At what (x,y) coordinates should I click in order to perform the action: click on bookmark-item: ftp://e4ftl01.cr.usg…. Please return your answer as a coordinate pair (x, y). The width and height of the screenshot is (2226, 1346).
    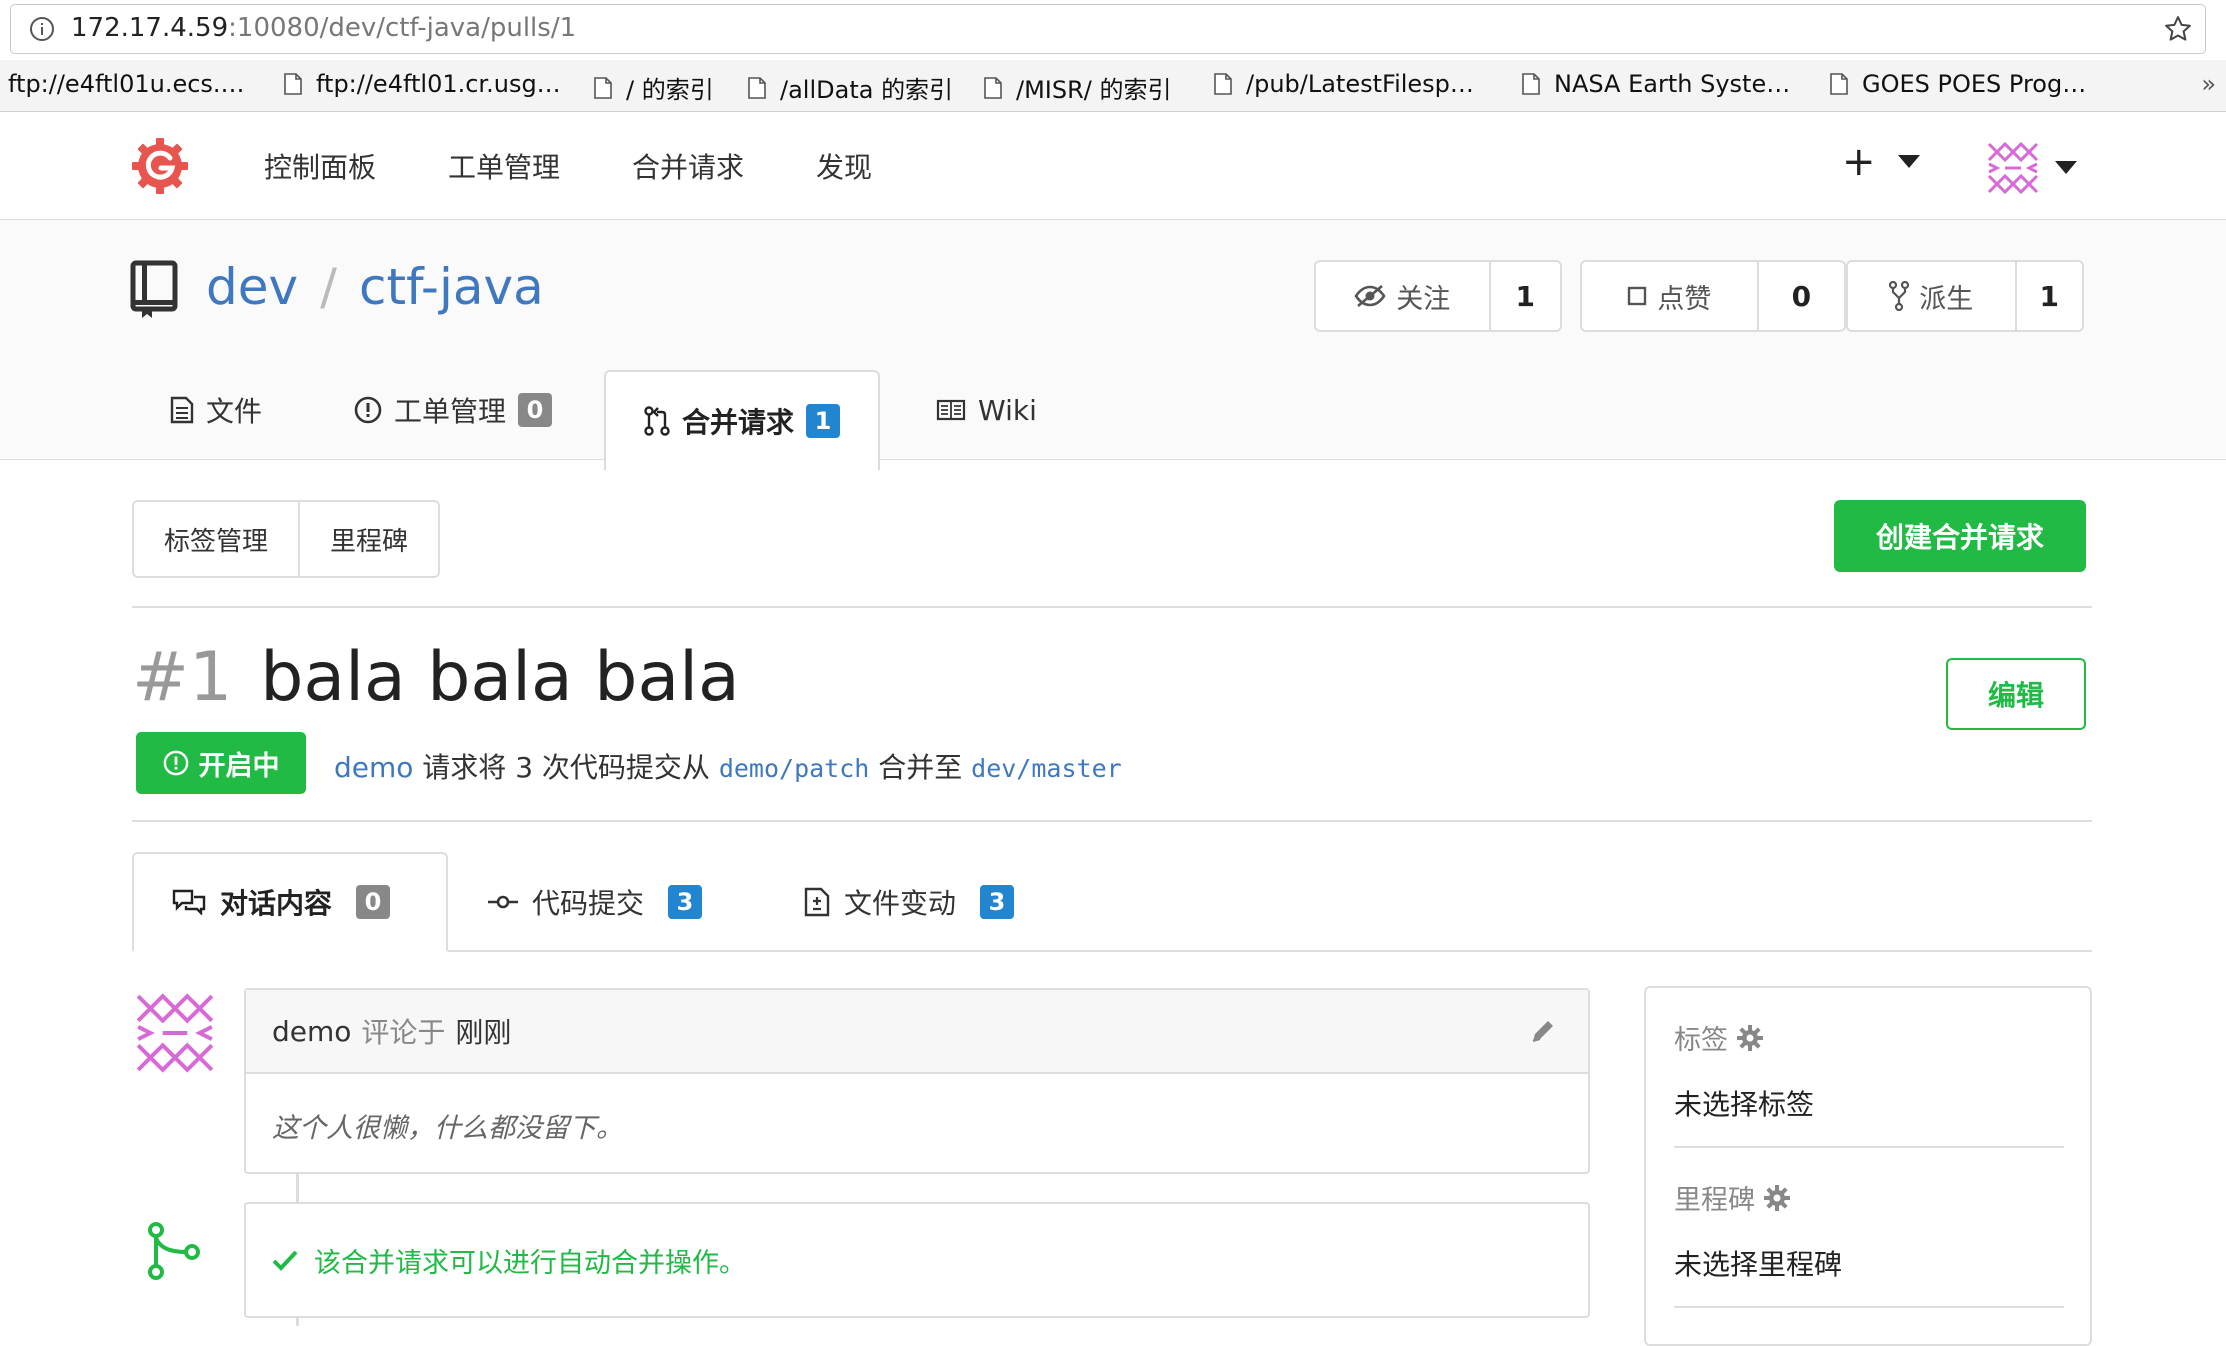
    Looking at the image, I should click on (422, 84).